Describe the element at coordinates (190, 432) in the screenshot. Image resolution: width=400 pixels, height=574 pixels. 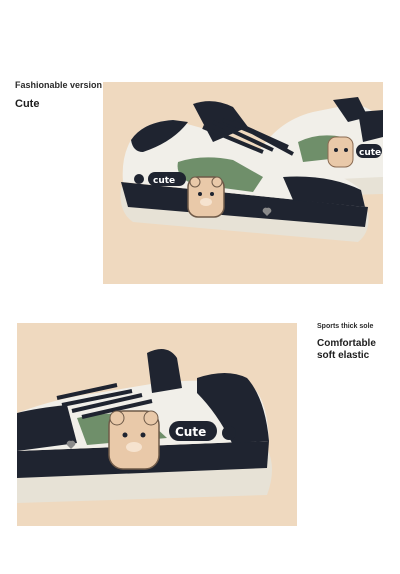
I see `side-shoe-print: Cute` at that location.